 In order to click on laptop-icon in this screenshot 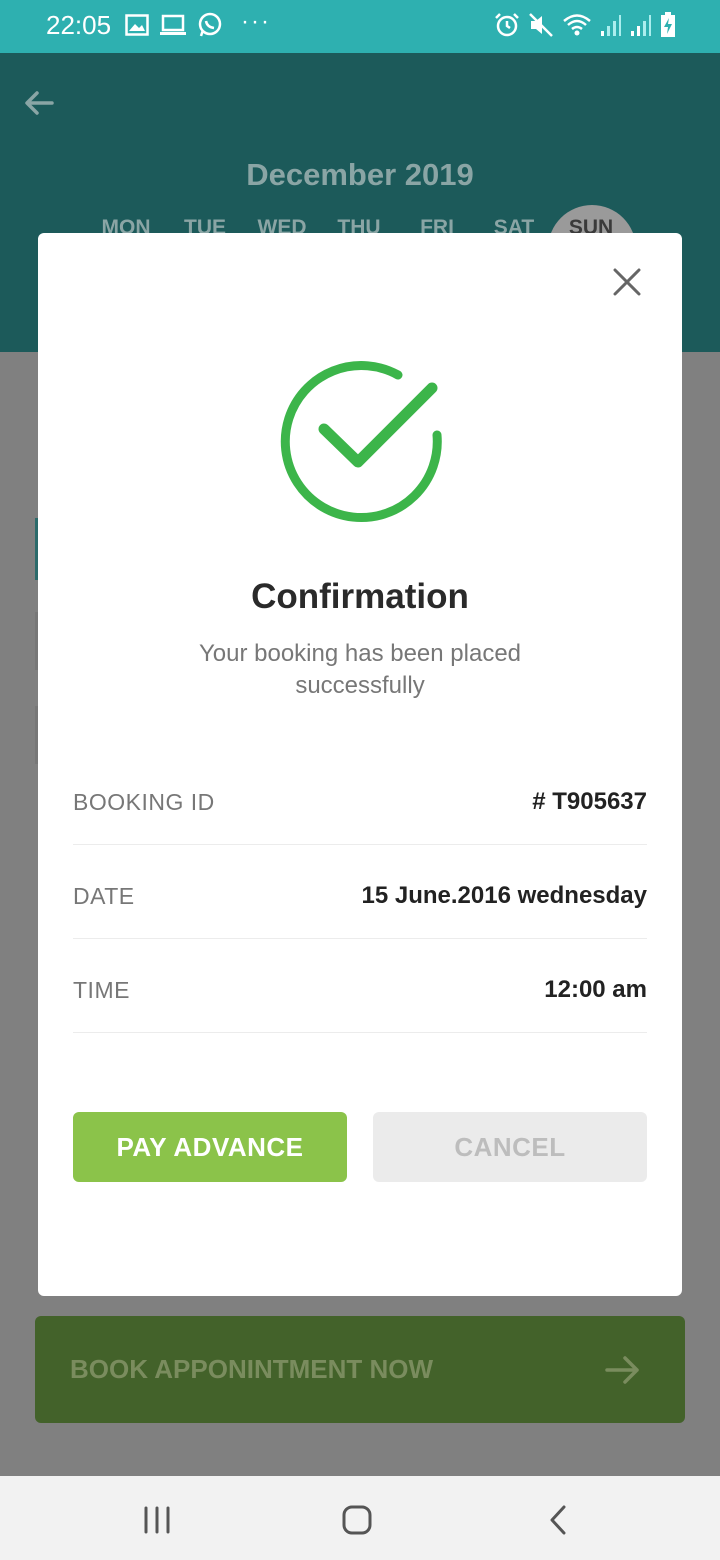, I will do `click(173, 24)`.